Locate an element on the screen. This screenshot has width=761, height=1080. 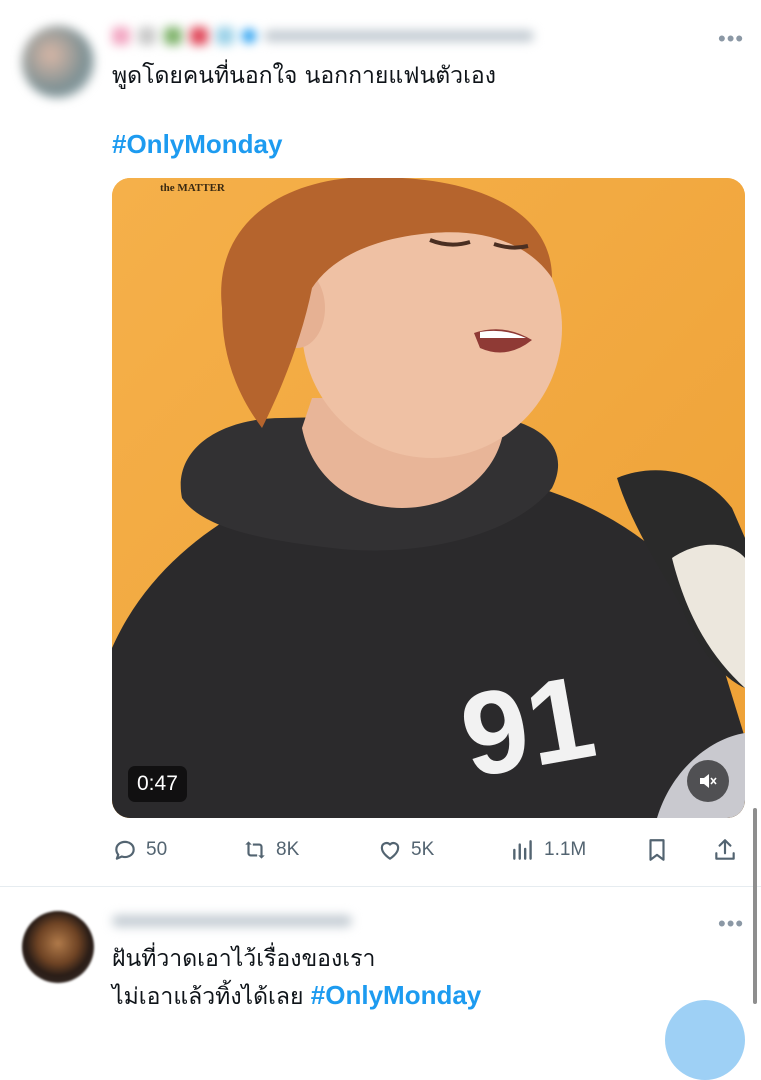
views-button: 1.1M is located at coordinates (548, 850).